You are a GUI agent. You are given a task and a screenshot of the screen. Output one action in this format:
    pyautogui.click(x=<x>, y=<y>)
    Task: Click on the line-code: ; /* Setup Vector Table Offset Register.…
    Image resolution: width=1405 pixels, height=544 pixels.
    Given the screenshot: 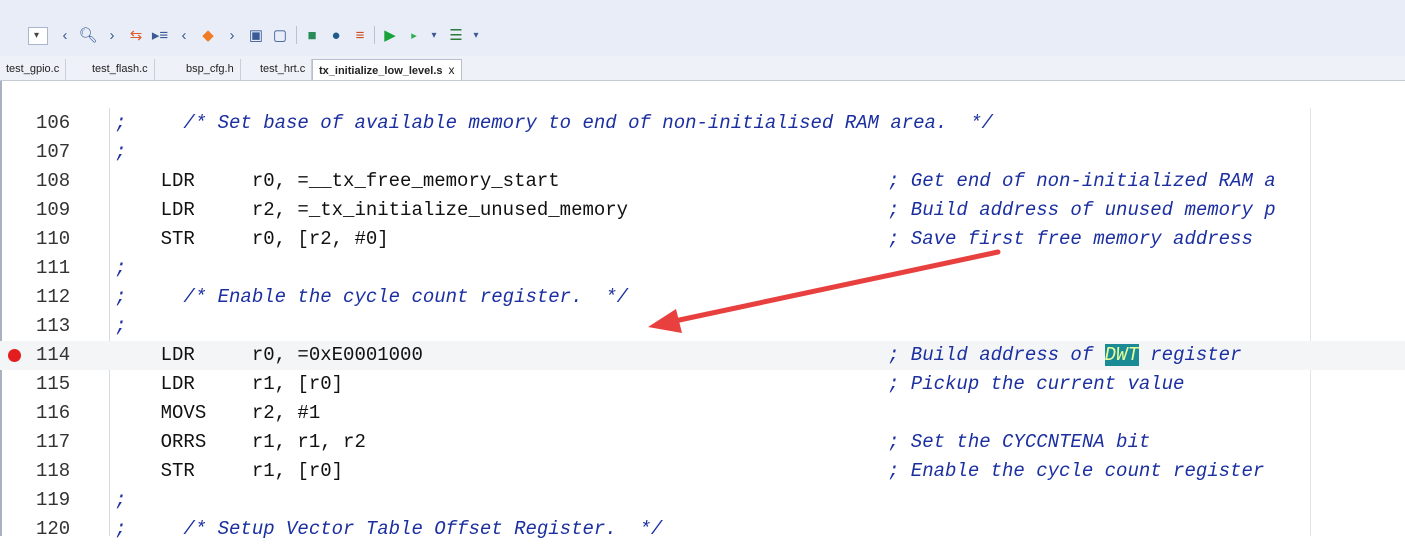 What is the action you would take?
    pyautogui.click(x=389, y=529)
    